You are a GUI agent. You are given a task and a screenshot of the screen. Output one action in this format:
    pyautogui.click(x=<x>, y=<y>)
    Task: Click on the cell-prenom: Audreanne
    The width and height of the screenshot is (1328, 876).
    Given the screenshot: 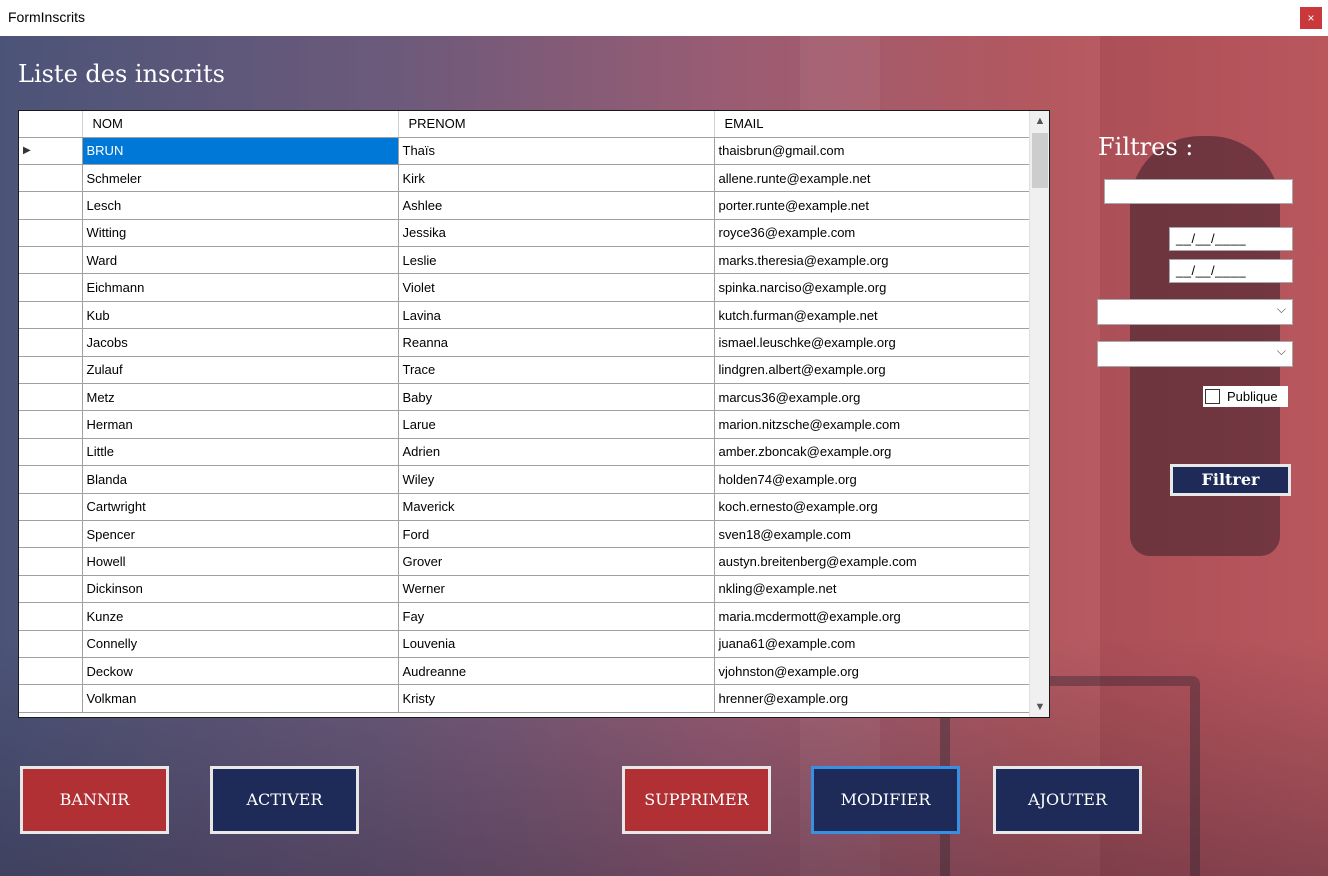 What is the action you would take?
    pyautogui.click(x=556, y=671)
    